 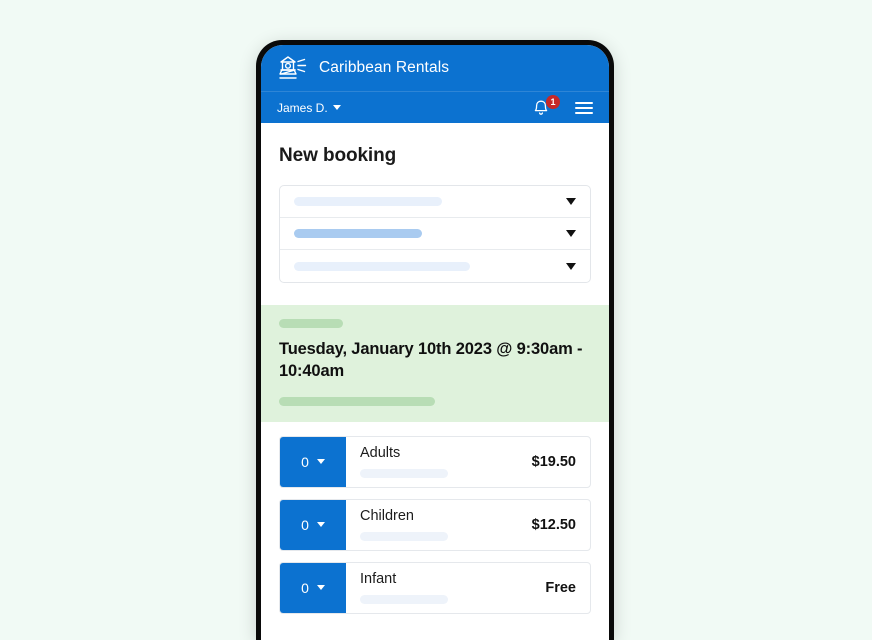 I want to click on ticket-row-adults: 0 Adults $19.50, so click(x=435, y=461).